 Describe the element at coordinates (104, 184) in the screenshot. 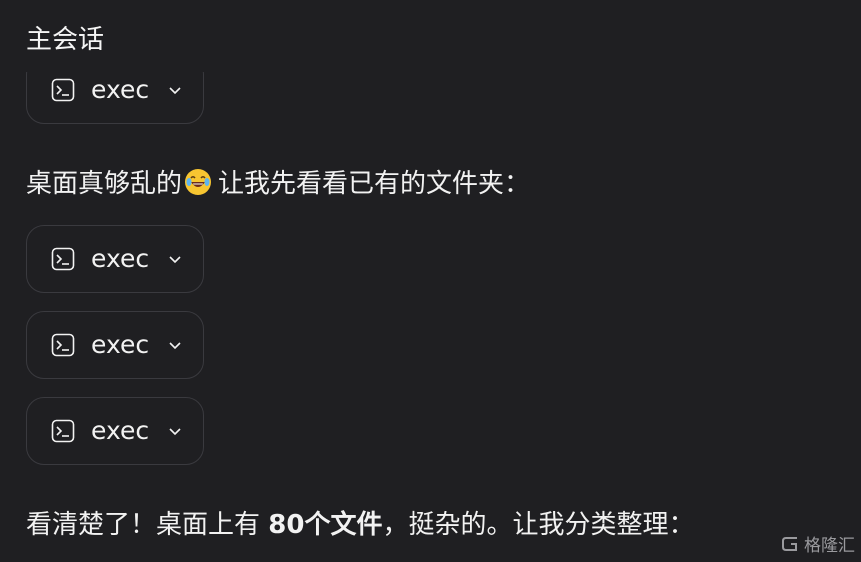

I see `message-text: 桌面真够乱的` at that location.